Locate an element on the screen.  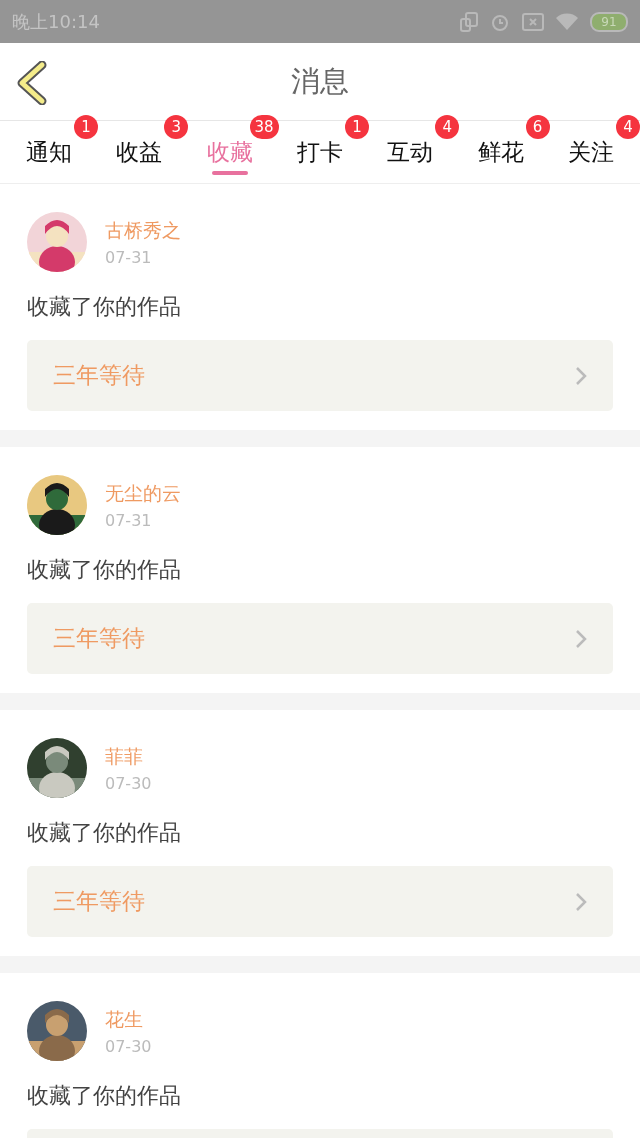
user-name: 无尘的云 is located at coordinates (143, 493).